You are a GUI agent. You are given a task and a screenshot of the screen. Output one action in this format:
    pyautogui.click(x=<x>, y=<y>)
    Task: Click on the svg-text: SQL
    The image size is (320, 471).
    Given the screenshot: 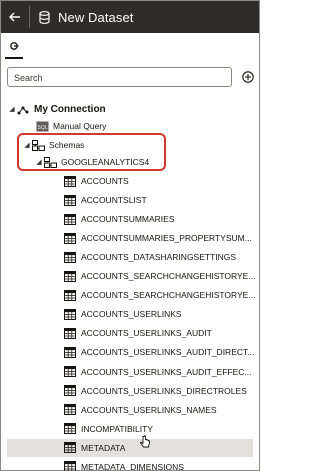 What is the action you would take?
    pyautogui.click(x=42, y=127)
    